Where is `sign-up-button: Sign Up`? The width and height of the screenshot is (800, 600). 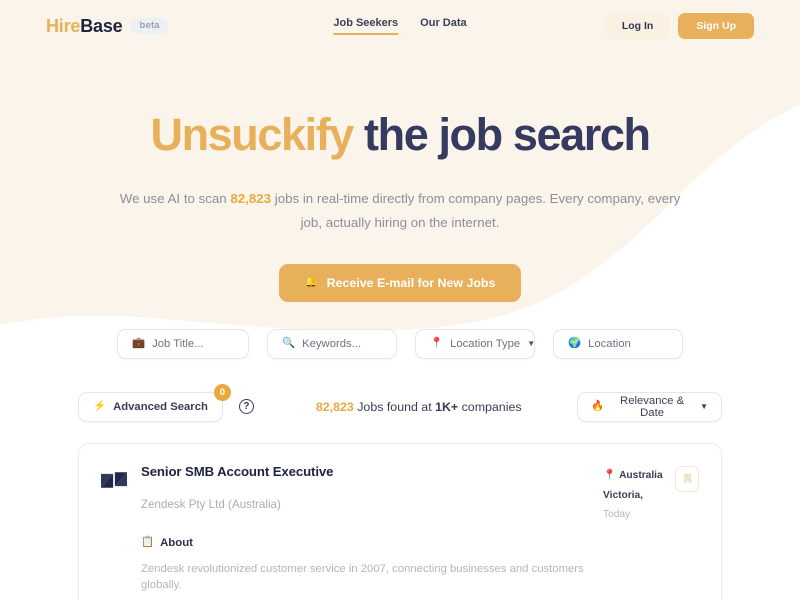
sign-up-button: Sign Up is located at coordinates (716, 26).